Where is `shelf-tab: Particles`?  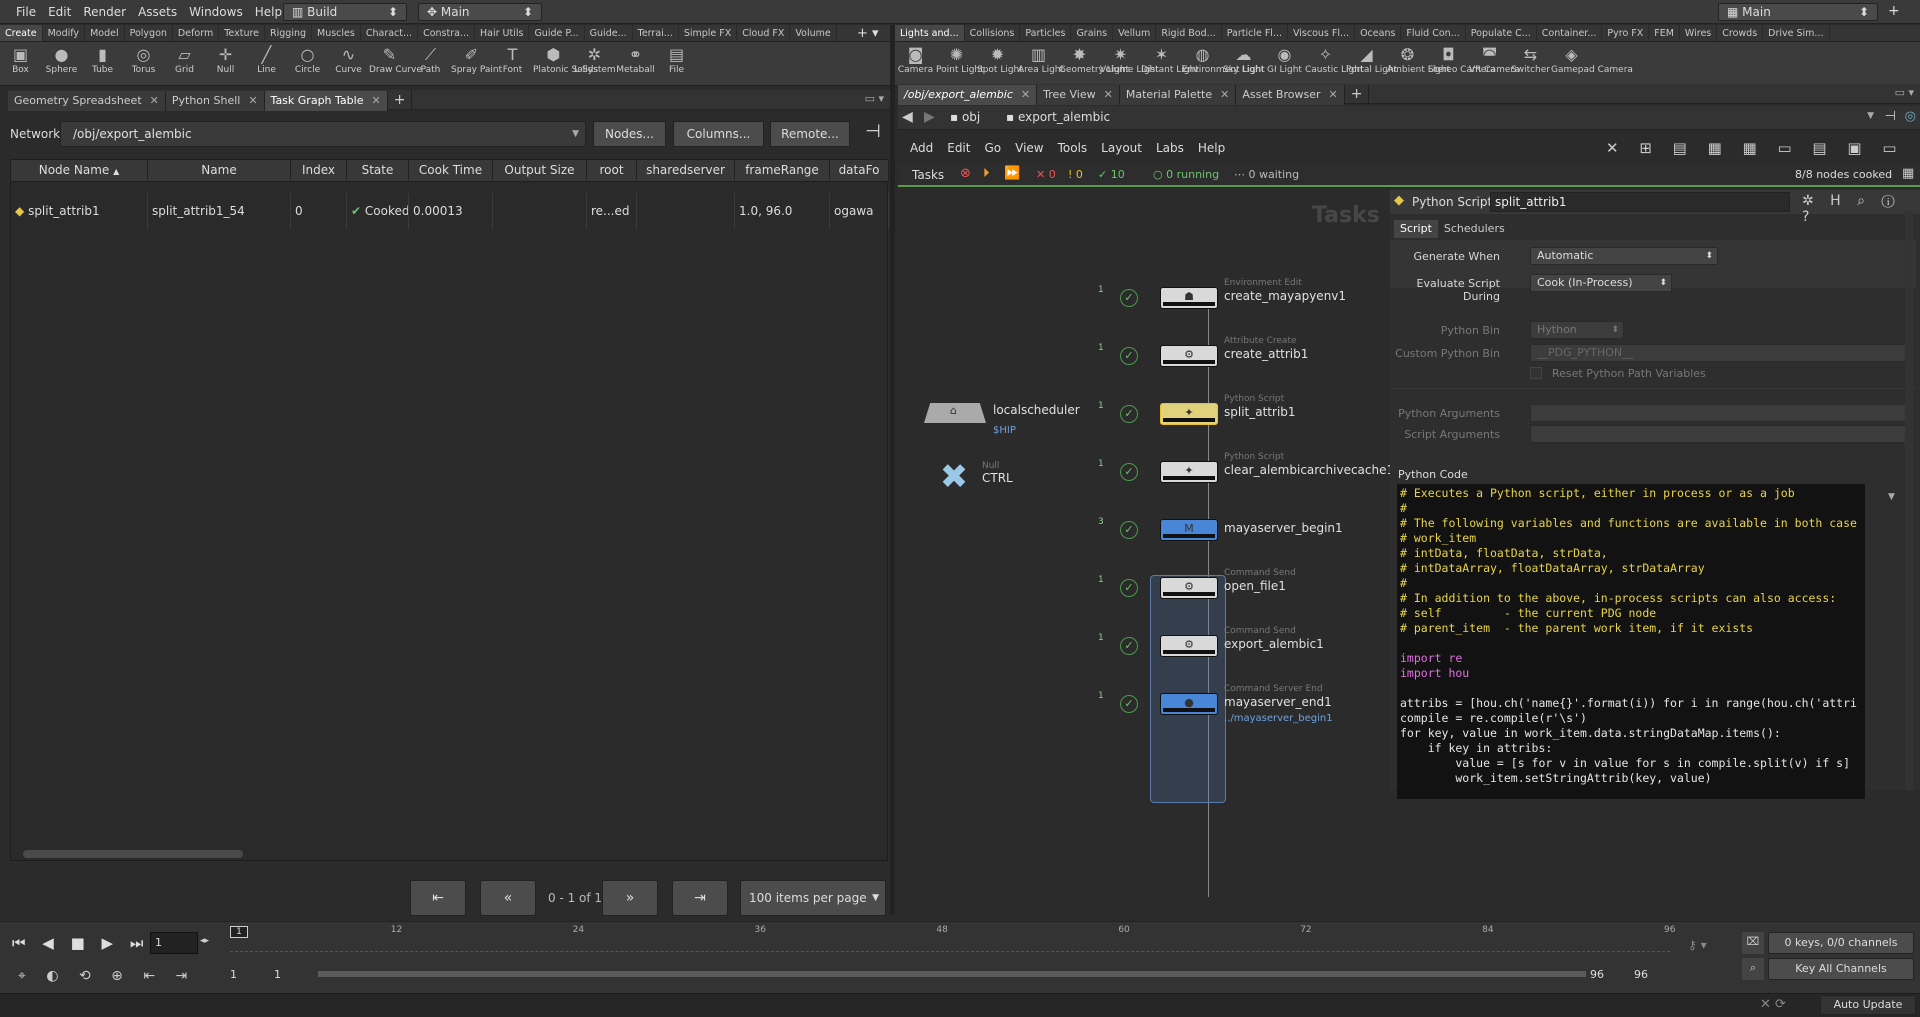
shelf-tab: Particles is located at coordinates (1046, 33).